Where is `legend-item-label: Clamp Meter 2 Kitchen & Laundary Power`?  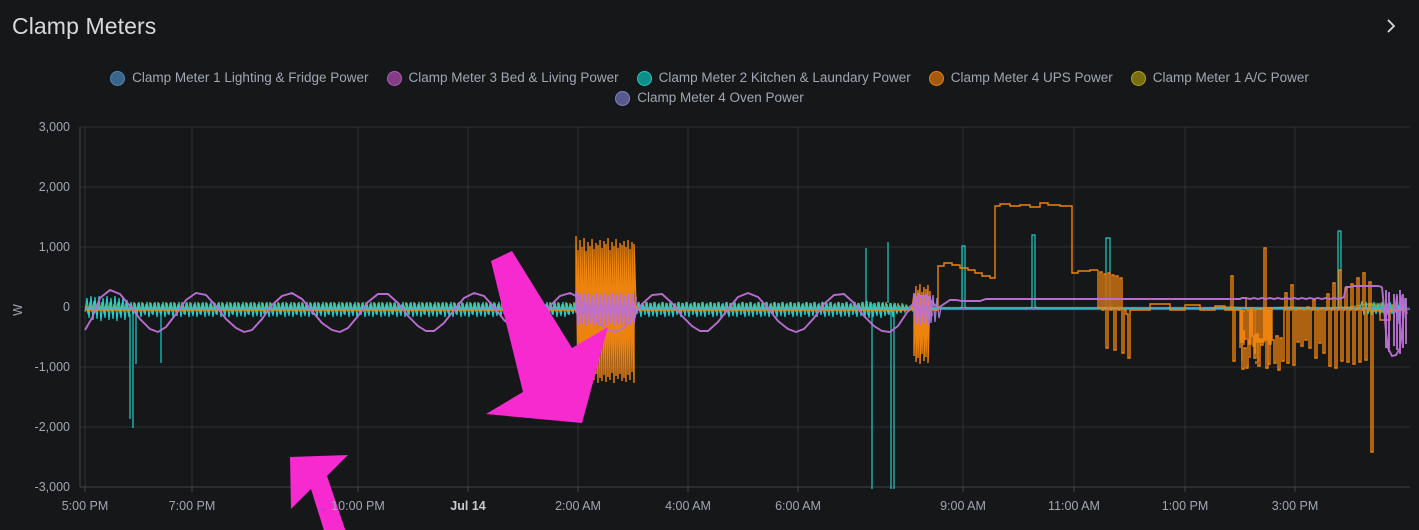
legend-item-label: Clamp Meter 2 Kitchen & Laundary Power is located at coordinates (784, 77).